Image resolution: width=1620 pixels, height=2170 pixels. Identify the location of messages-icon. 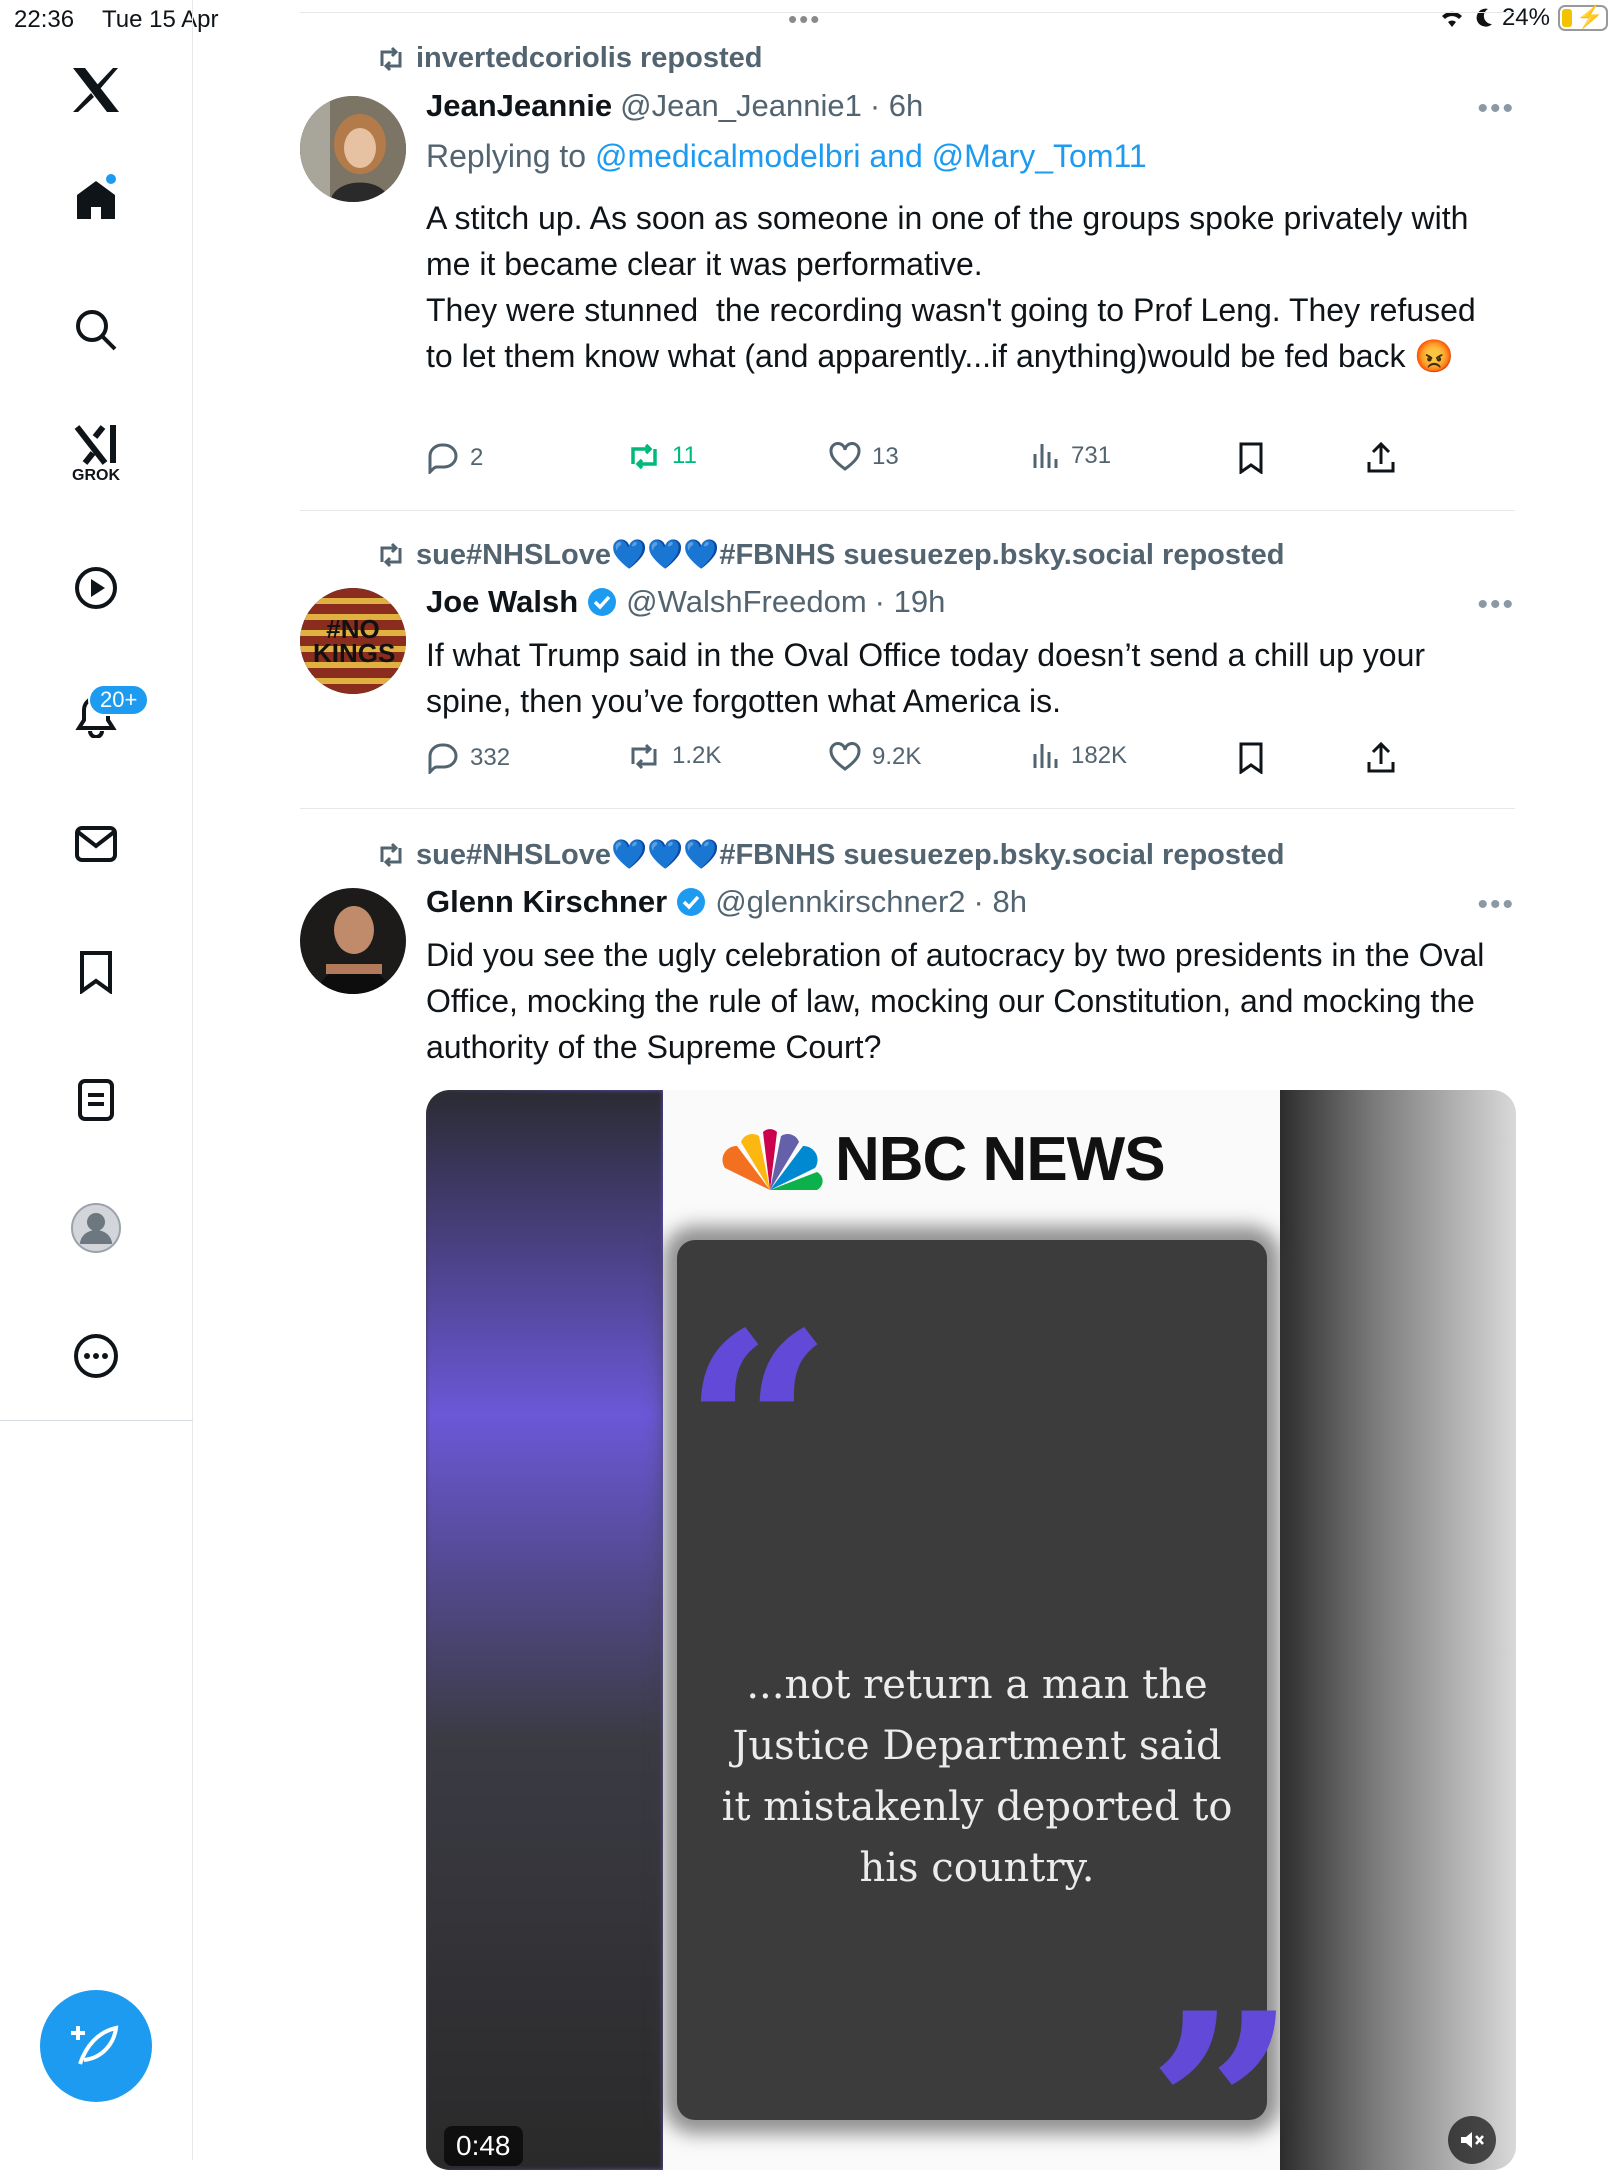
(96, 844).